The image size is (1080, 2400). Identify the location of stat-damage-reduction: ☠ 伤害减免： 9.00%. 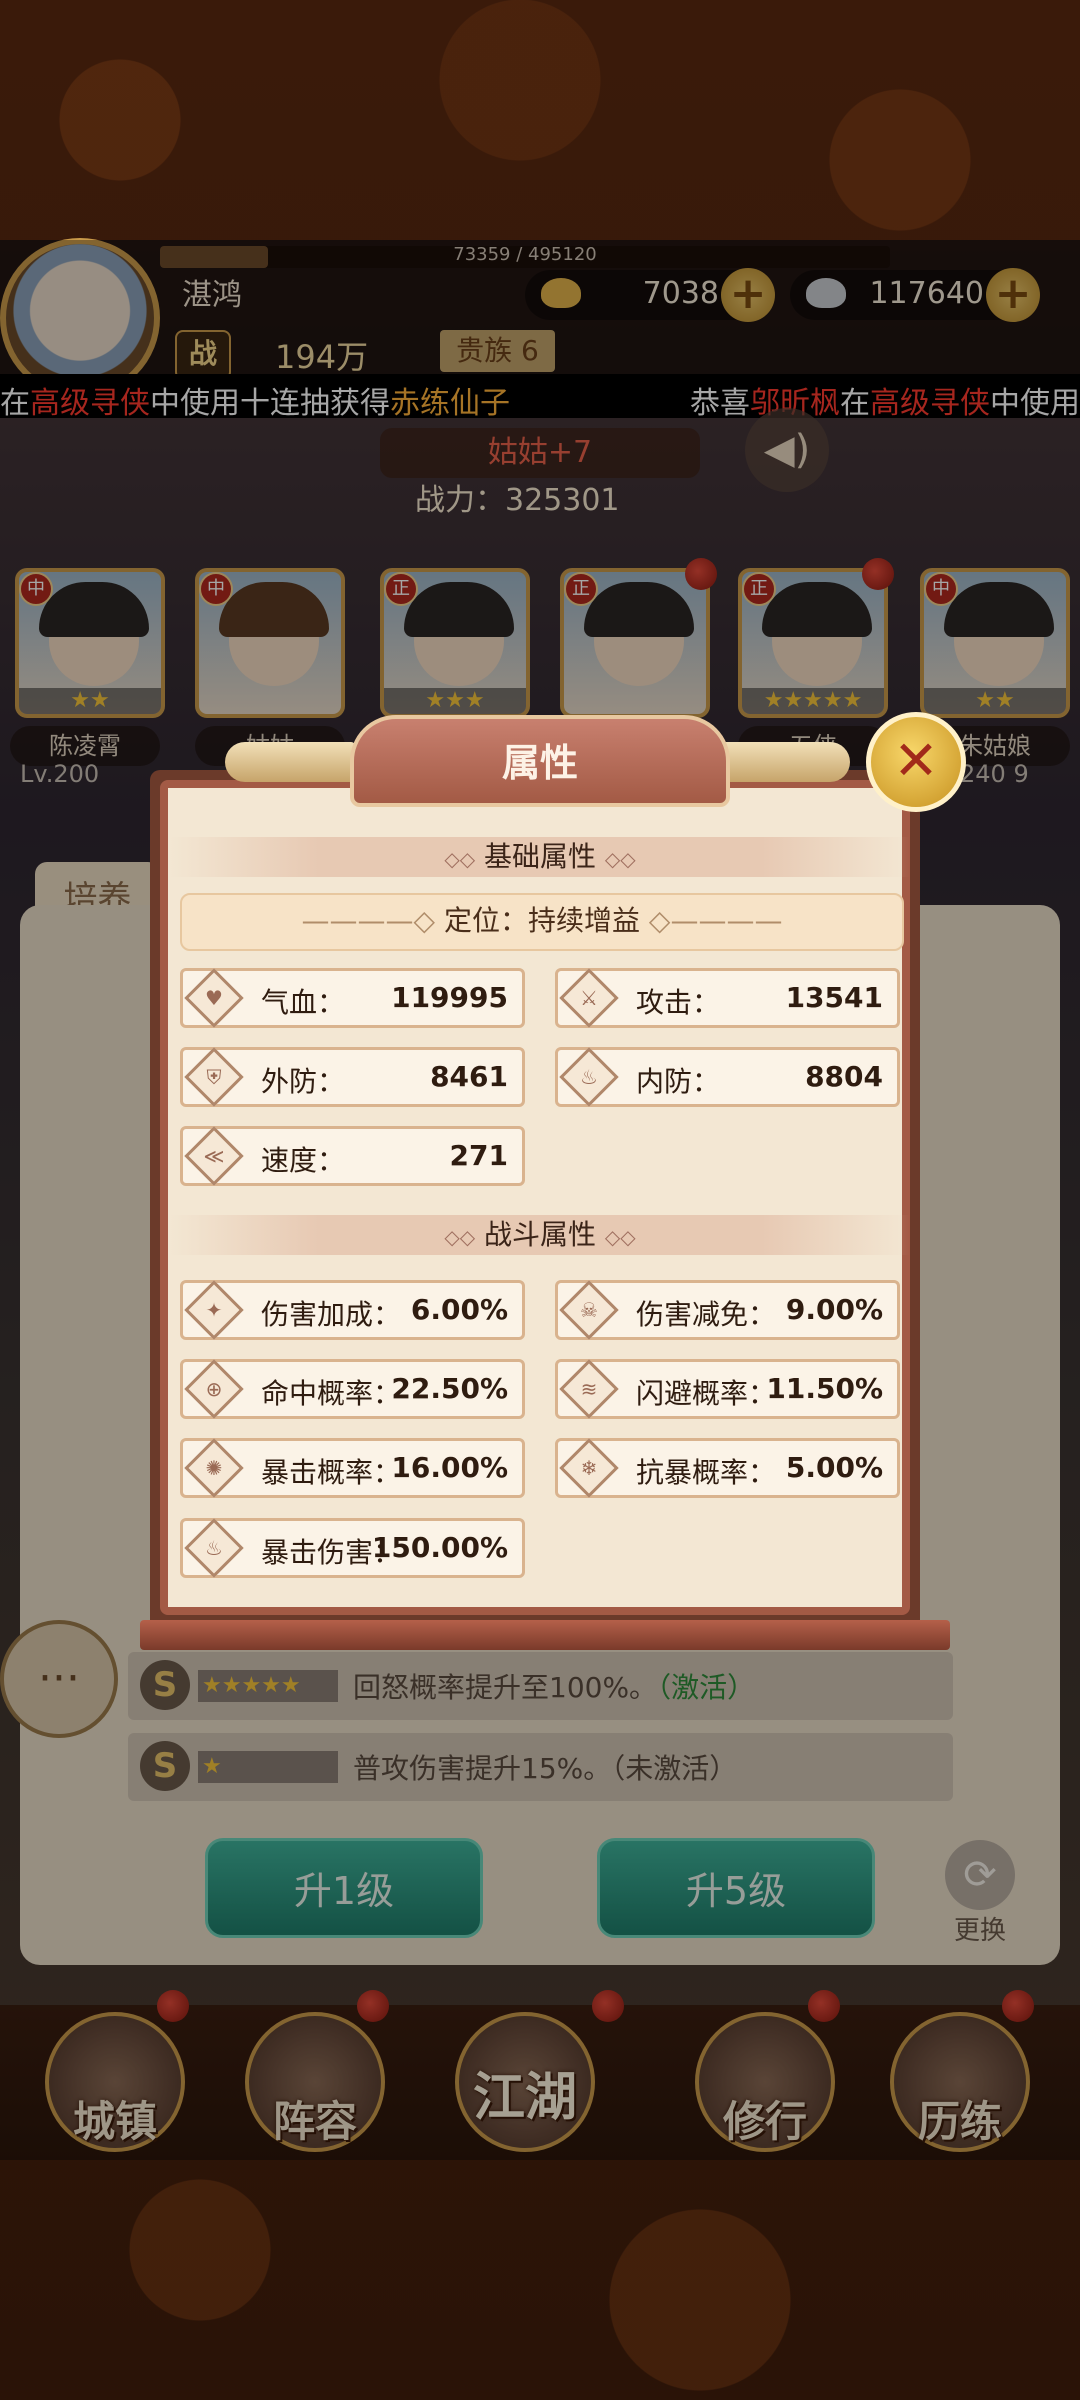
(727, 1310).